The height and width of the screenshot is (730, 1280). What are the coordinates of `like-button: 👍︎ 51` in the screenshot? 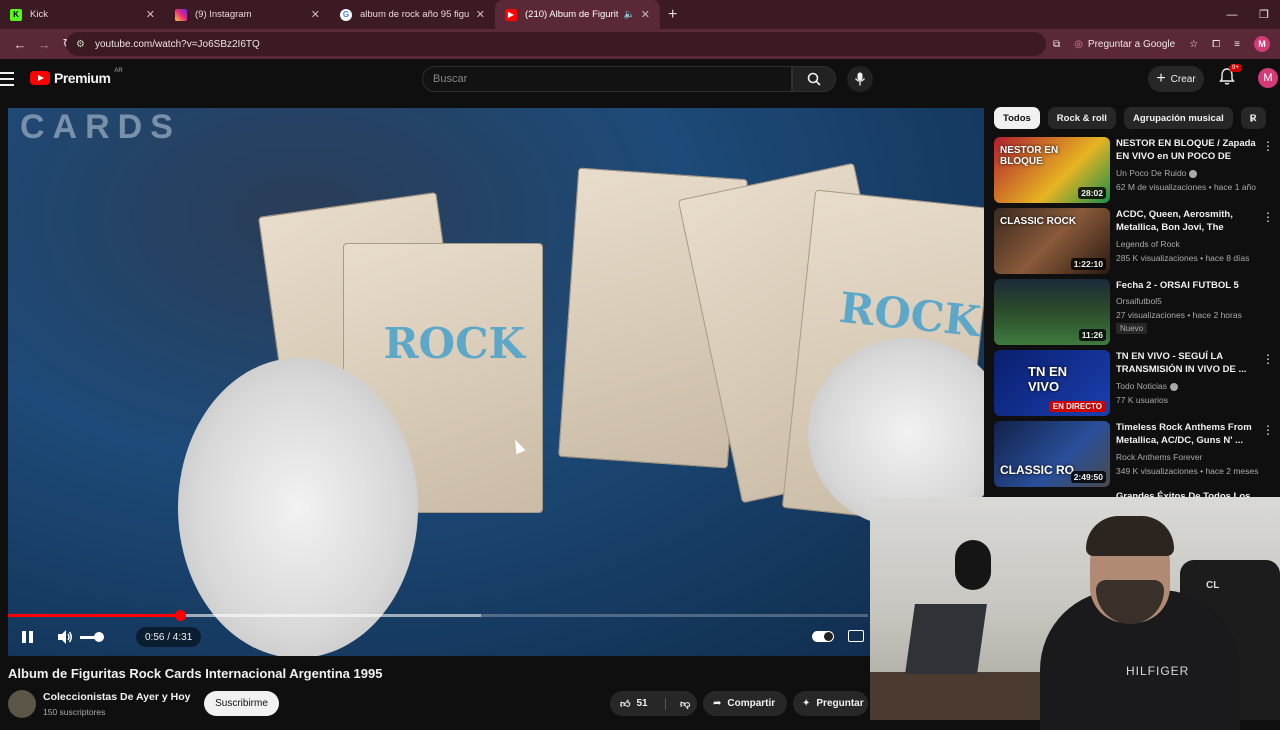 It's located at (638, 703).